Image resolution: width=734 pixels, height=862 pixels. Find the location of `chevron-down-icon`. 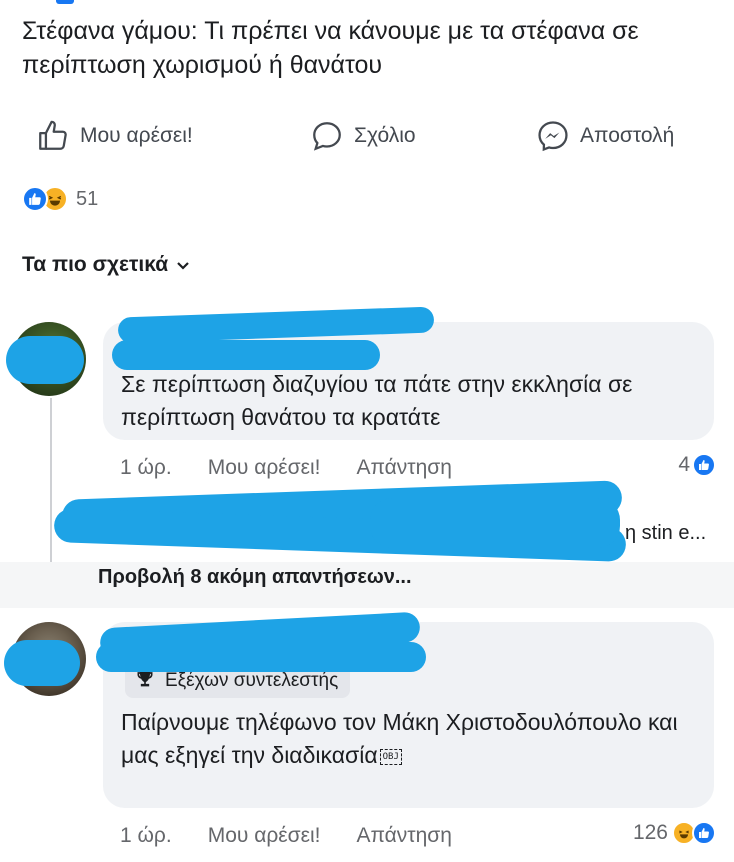

chevron-down-icon is located at coordinates (183, 265).